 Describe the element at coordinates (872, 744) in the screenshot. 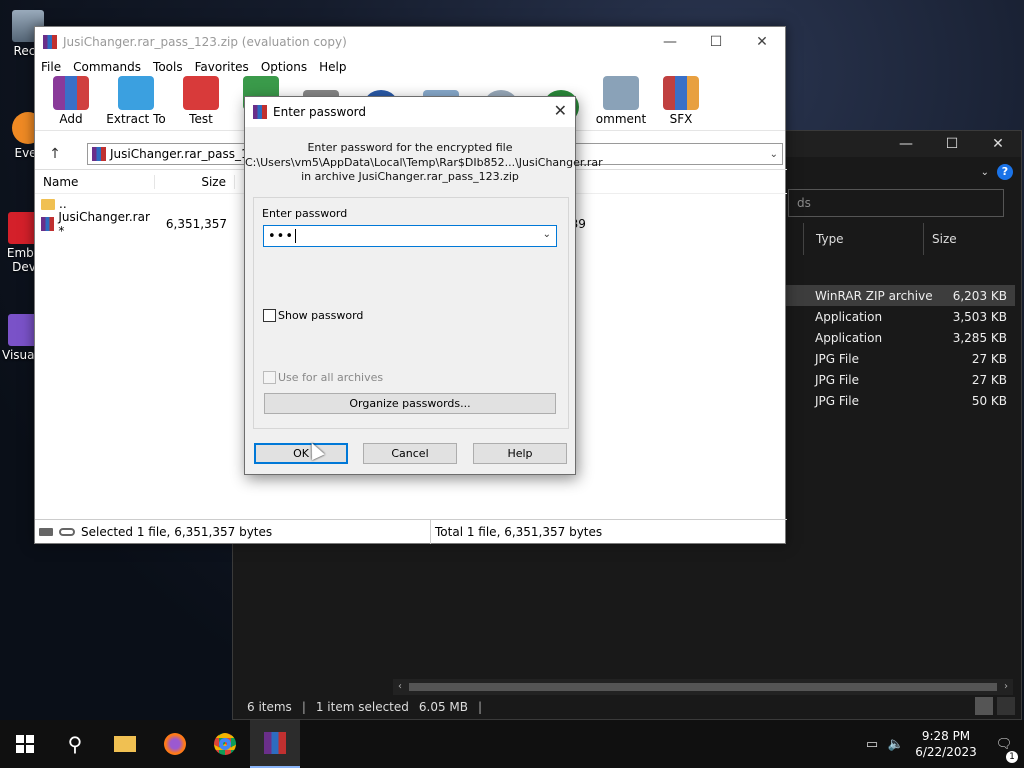

I see `network-icon: ▭` at that location.